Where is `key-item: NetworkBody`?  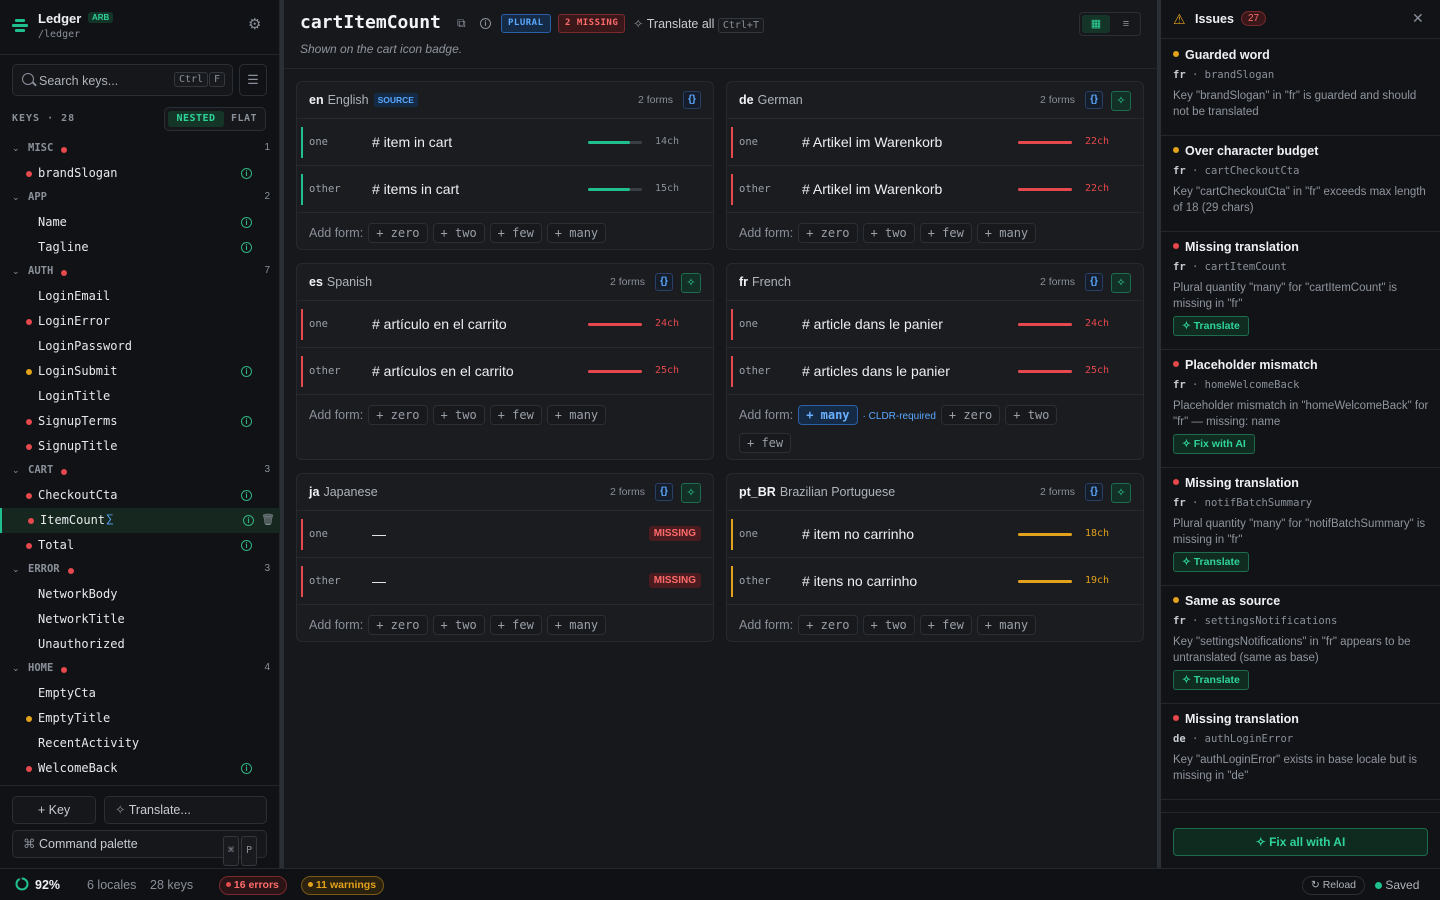
key-item: NetworkBody is located at coordinates (140, 594).